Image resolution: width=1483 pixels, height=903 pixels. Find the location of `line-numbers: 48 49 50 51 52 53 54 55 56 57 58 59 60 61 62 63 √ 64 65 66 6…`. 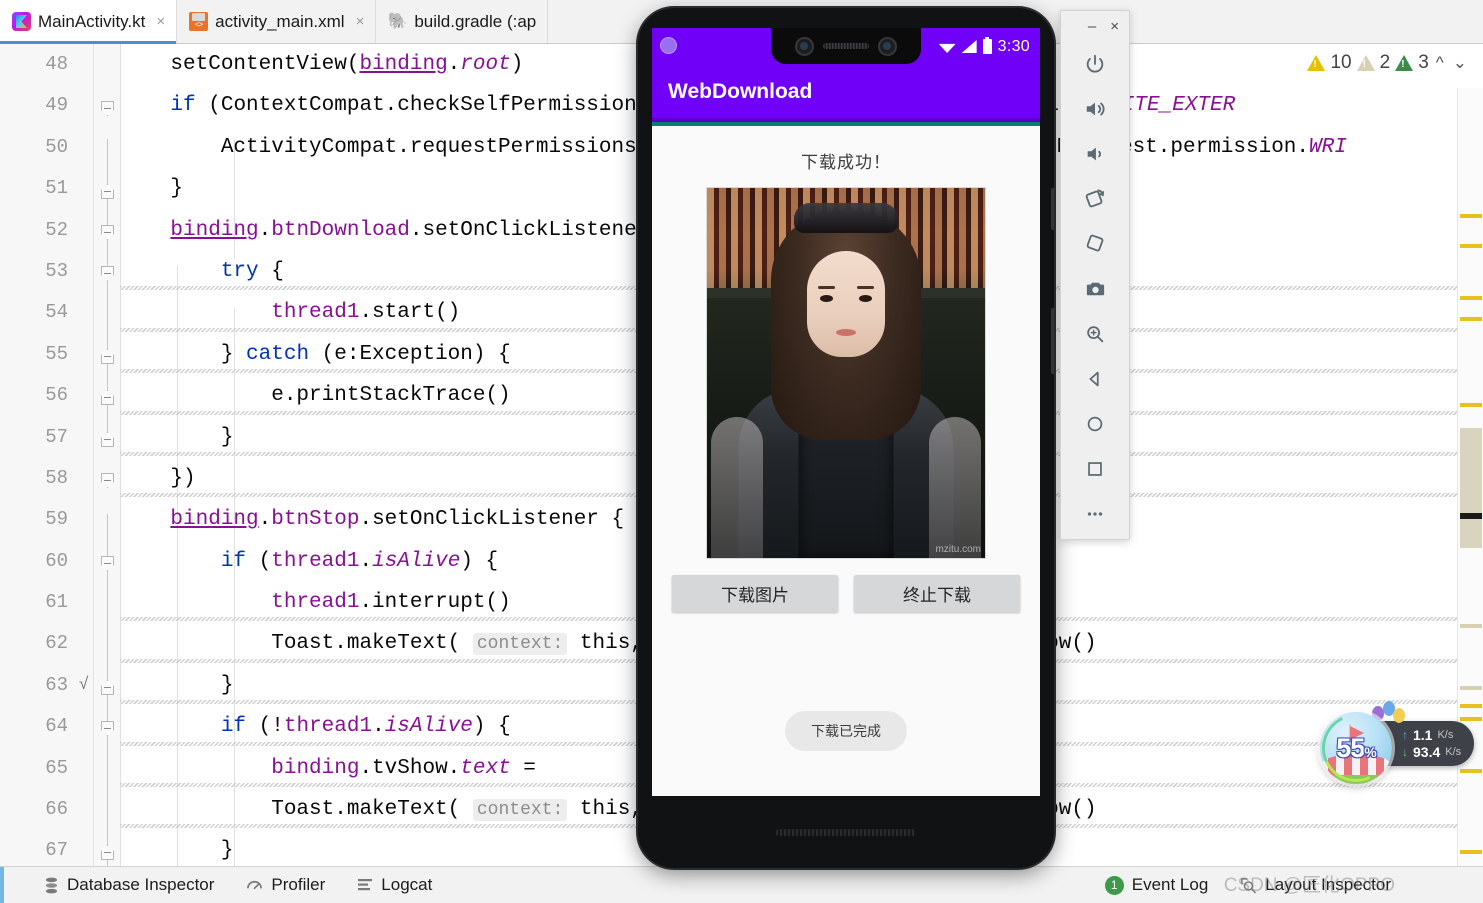

line-numbers: 48 49 50 51 52 53 54 55 56 57 58 59 60 61 62 63 √ 64 65 66 6… is located at coordinates (47, 455).